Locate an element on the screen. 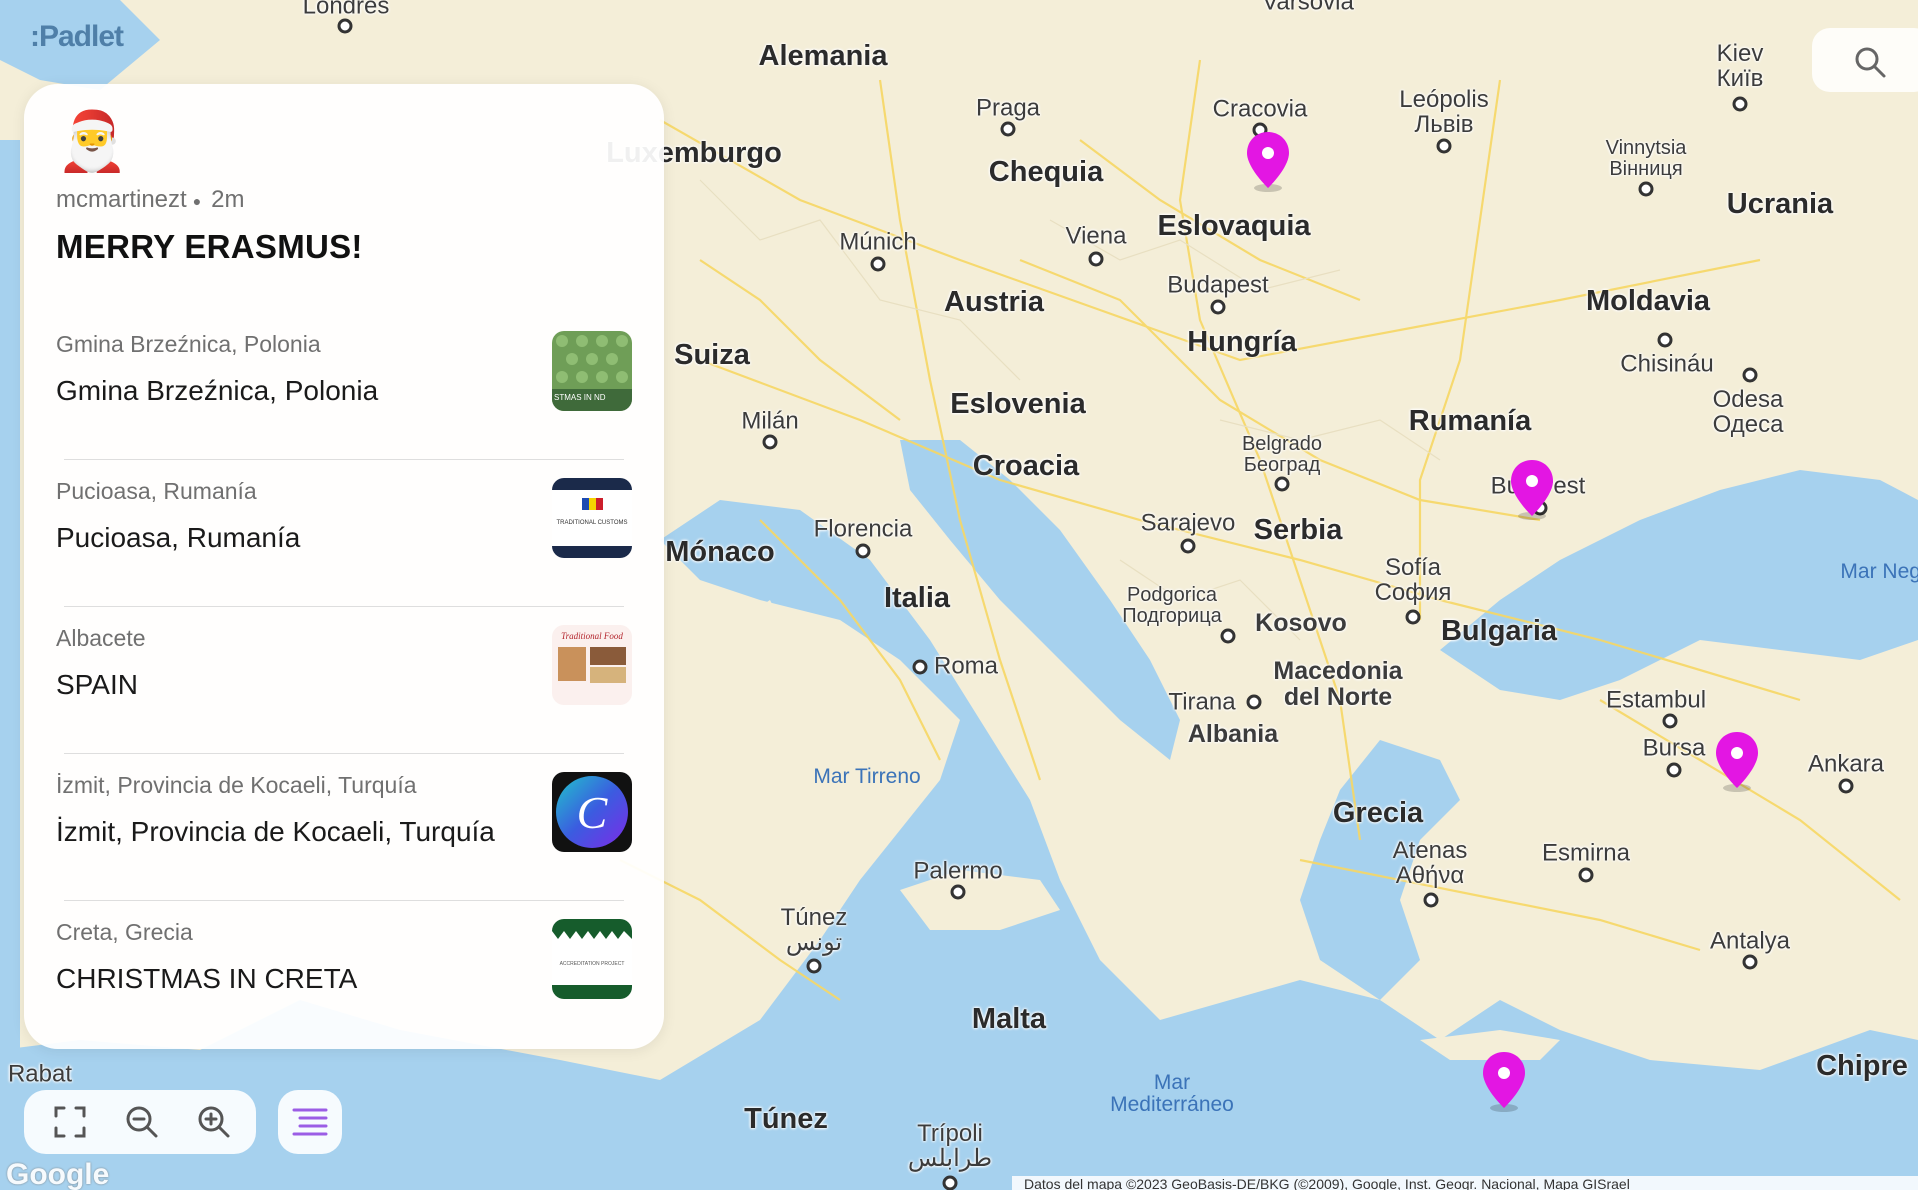 The image size is (1918, 1190). label-tripoli: Trípoli طرابلس is located at coordinates (950, 1145).